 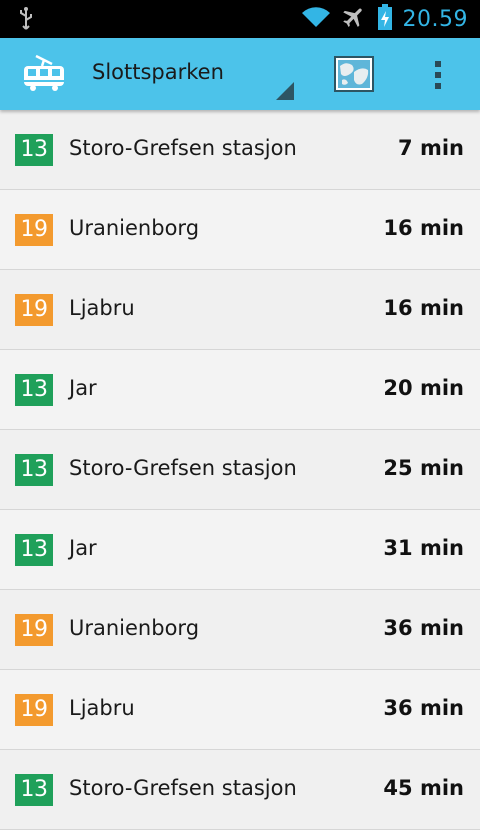 What do you see at coordinates (316, 19) in the screenshot?
I see `wifi-icon` at bounding box center [316, 19].